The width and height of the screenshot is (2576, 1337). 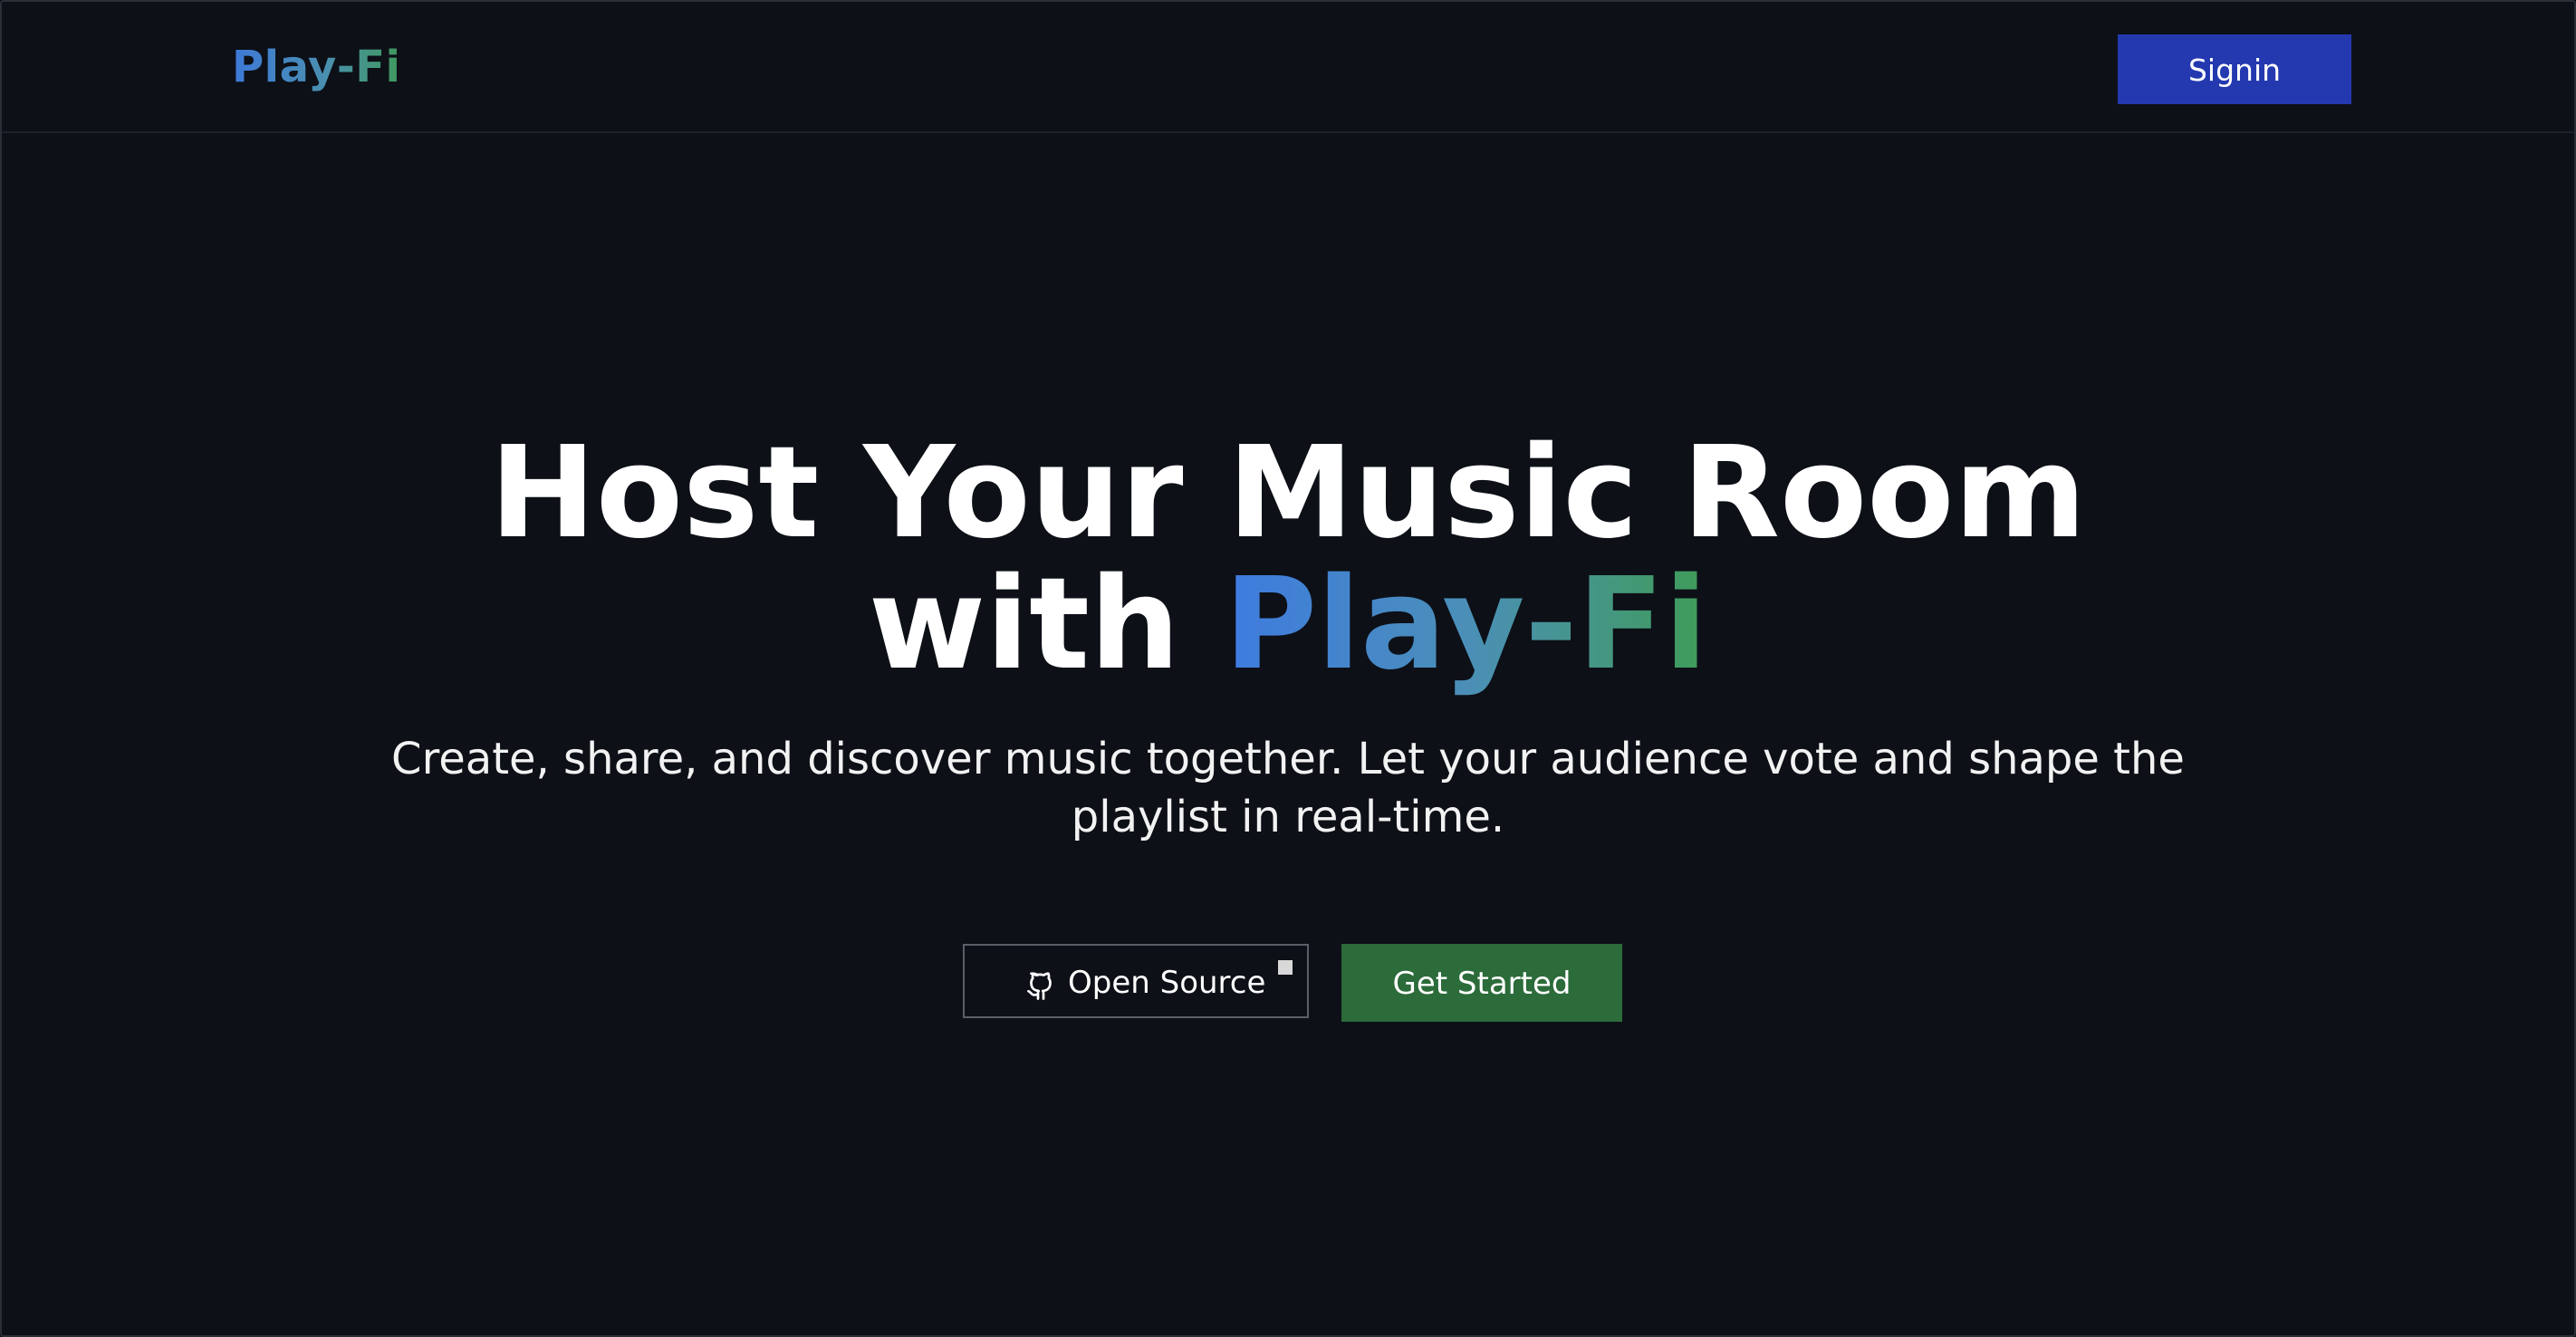 I want to click on open-source-label: Open Source, so click(x=1167, y=983).